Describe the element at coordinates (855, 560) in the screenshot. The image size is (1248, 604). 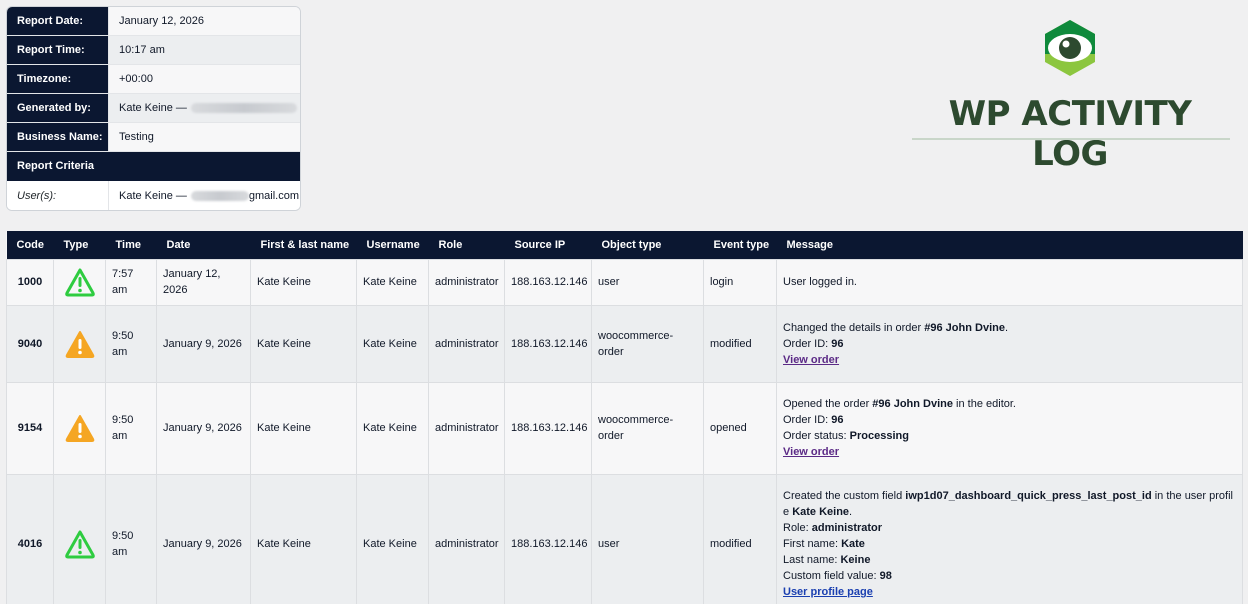
I see `last-name-value: Keine` at that location.